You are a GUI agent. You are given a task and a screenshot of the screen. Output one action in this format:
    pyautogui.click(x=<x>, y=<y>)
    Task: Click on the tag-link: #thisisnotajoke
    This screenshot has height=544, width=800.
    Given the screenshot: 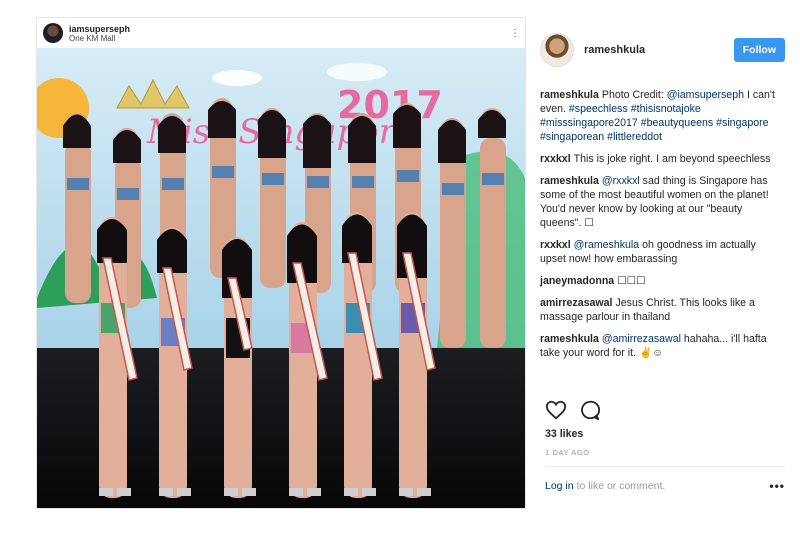 What is the action you would take?
    pyautogui.click(x=666, y=109)
    